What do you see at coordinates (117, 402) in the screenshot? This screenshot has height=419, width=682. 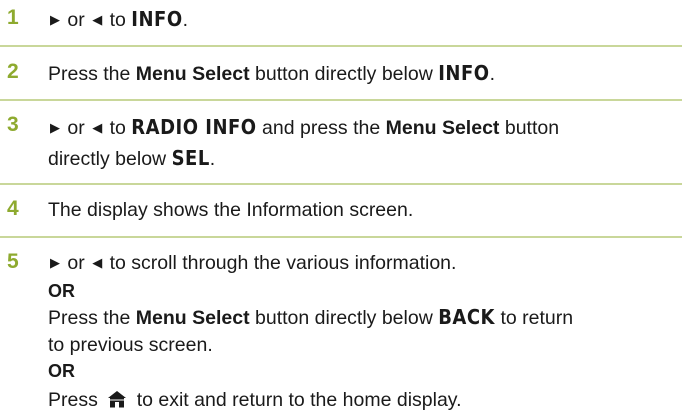 I see `home-icon` at bounding box center [117, 402].